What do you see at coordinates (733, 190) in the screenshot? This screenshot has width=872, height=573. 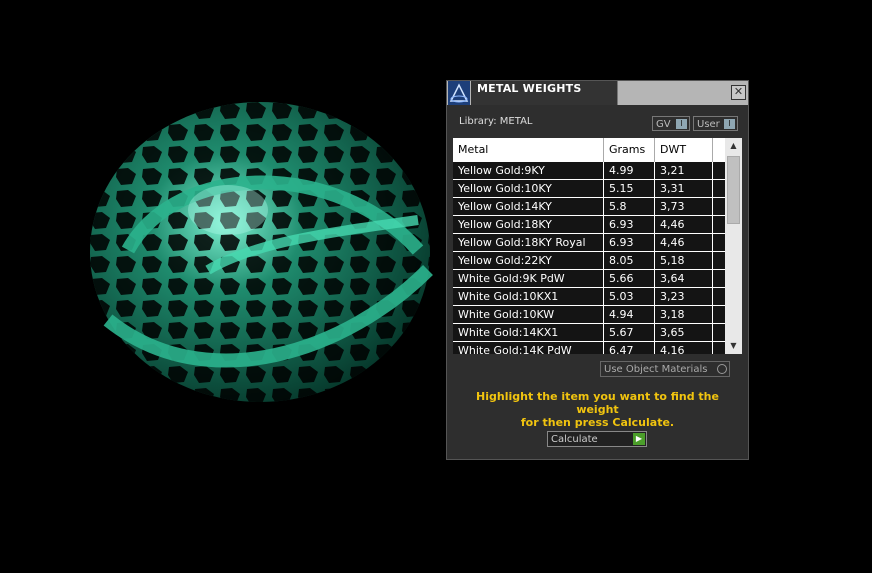 I see `scroll-thumb` at bounding box center [733, 190].